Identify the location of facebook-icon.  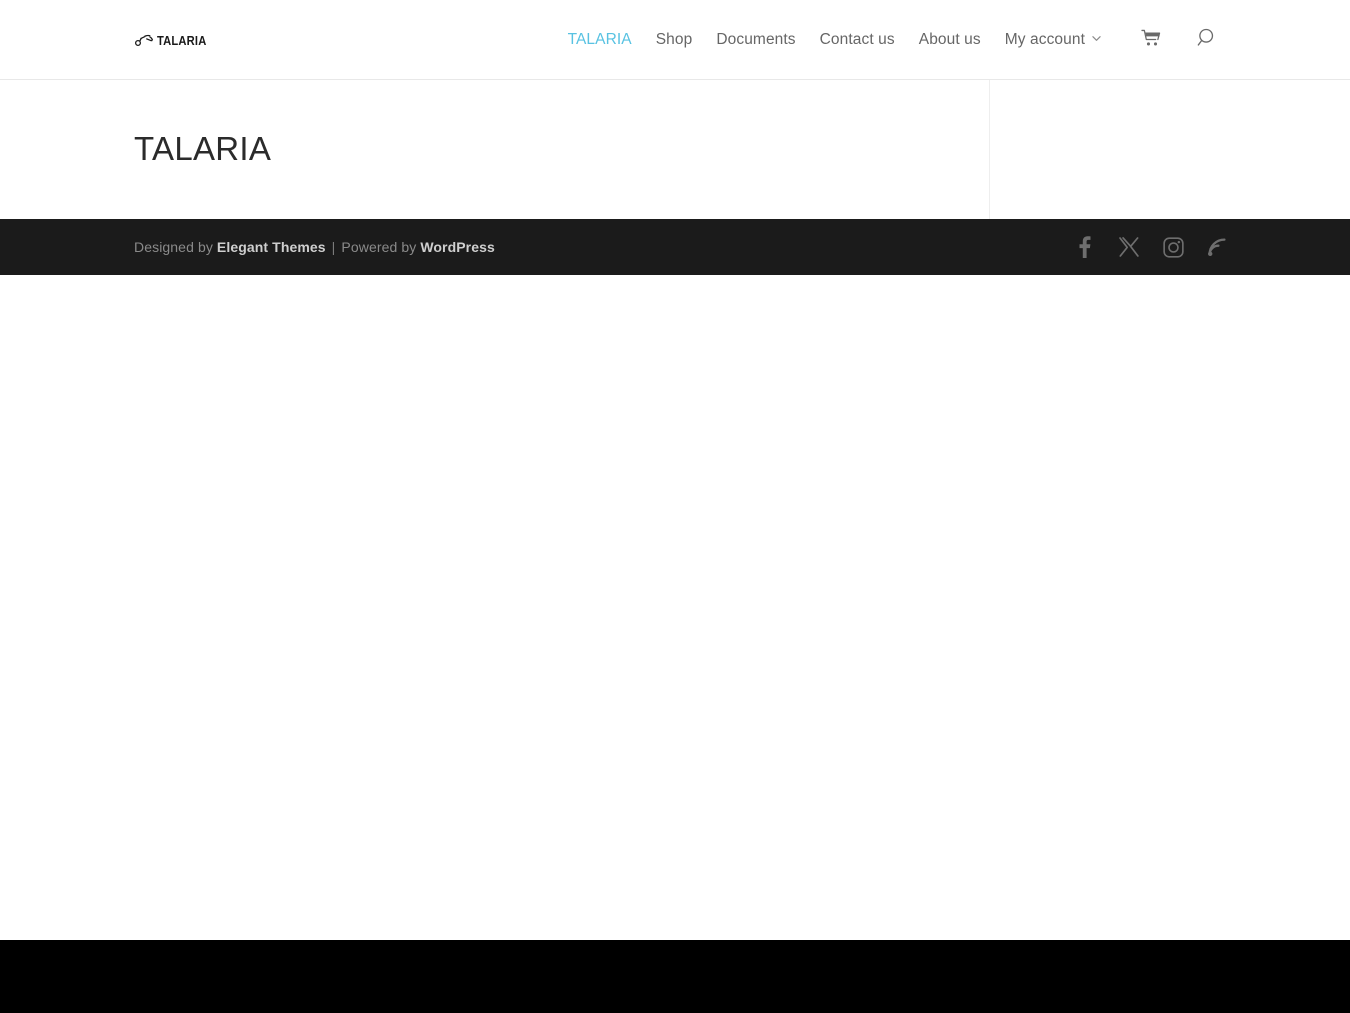
(1085, 247).